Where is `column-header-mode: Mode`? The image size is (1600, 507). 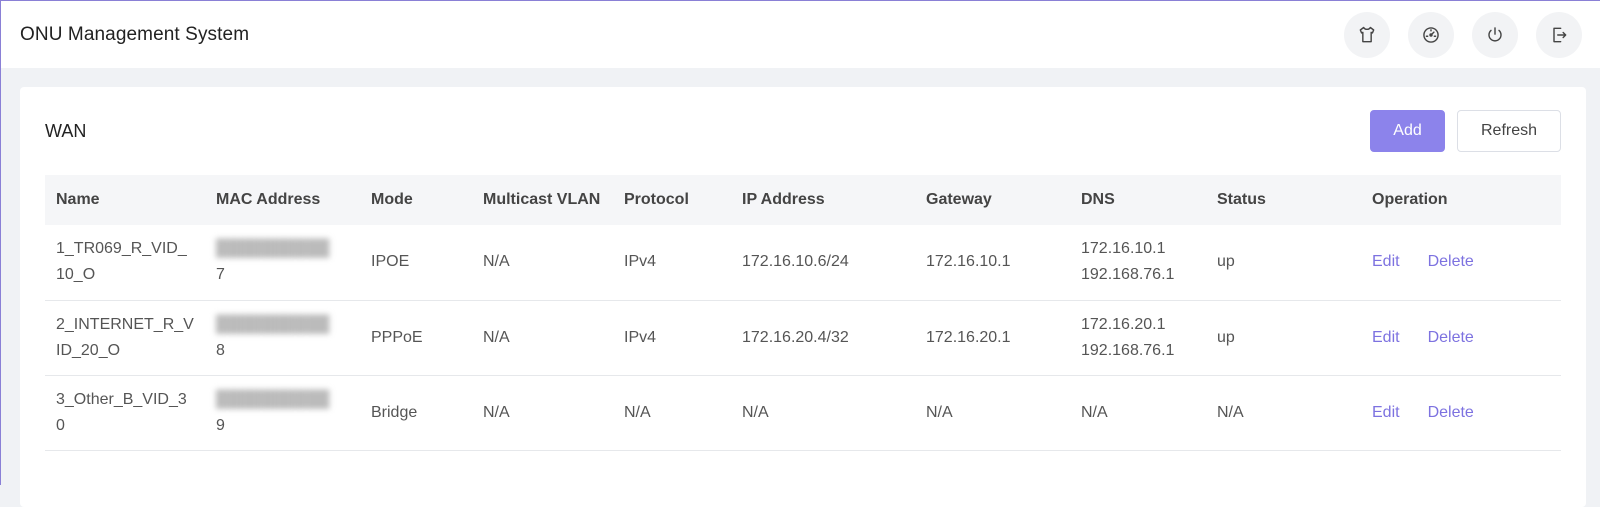 column-header-mode: Mode is located at coordinates (392, 199).